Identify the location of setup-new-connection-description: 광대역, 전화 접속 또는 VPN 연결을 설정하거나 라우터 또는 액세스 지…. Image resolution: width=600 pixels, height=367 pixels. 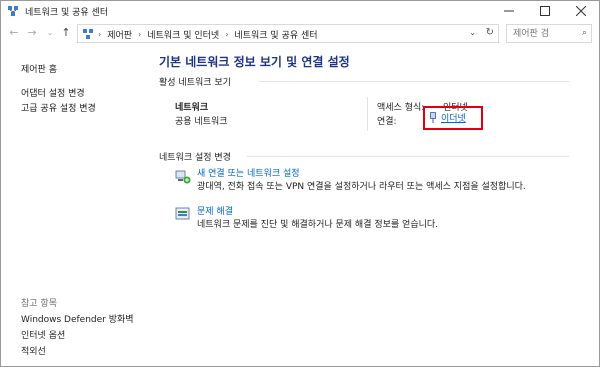
(361, 187).